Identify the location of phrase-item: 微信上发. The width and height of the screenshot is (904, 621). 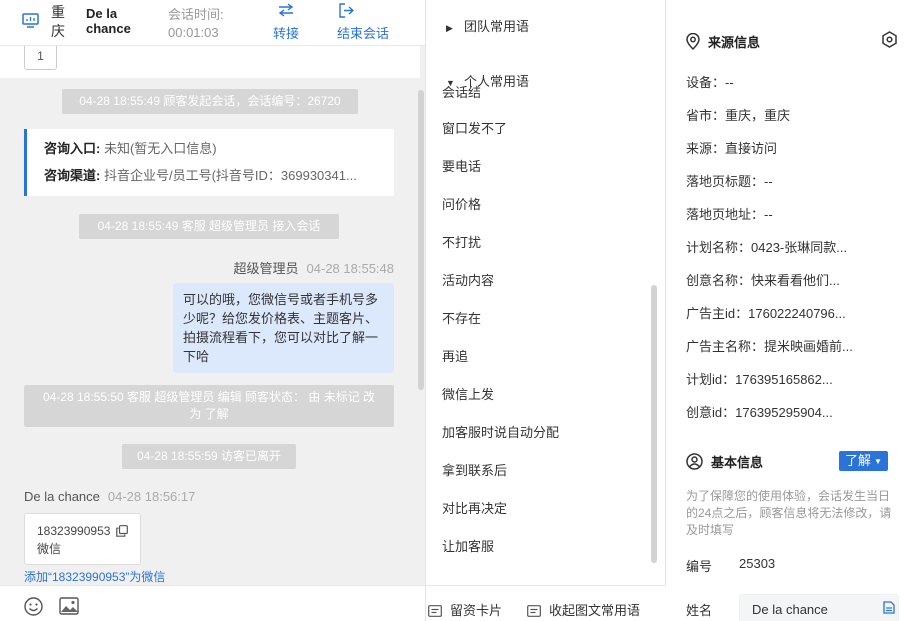
(468, 393).